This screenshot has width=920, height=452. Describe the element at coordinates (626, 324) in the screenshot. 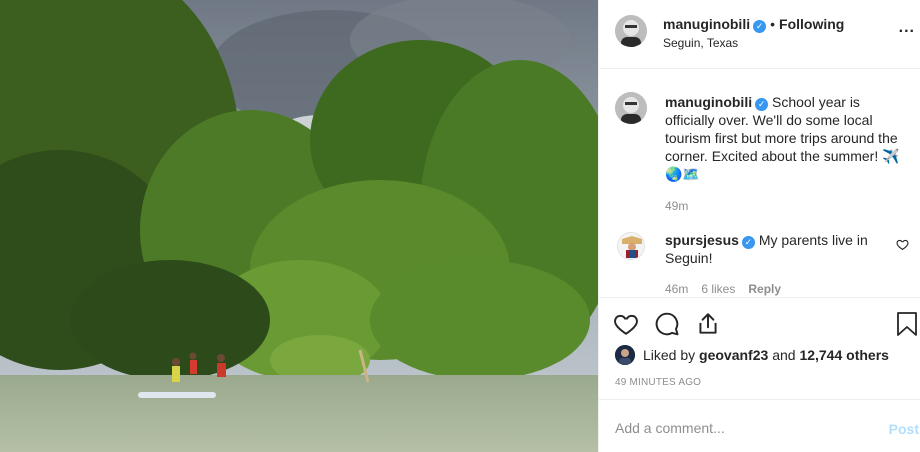

I see `heart-icon` at that location.